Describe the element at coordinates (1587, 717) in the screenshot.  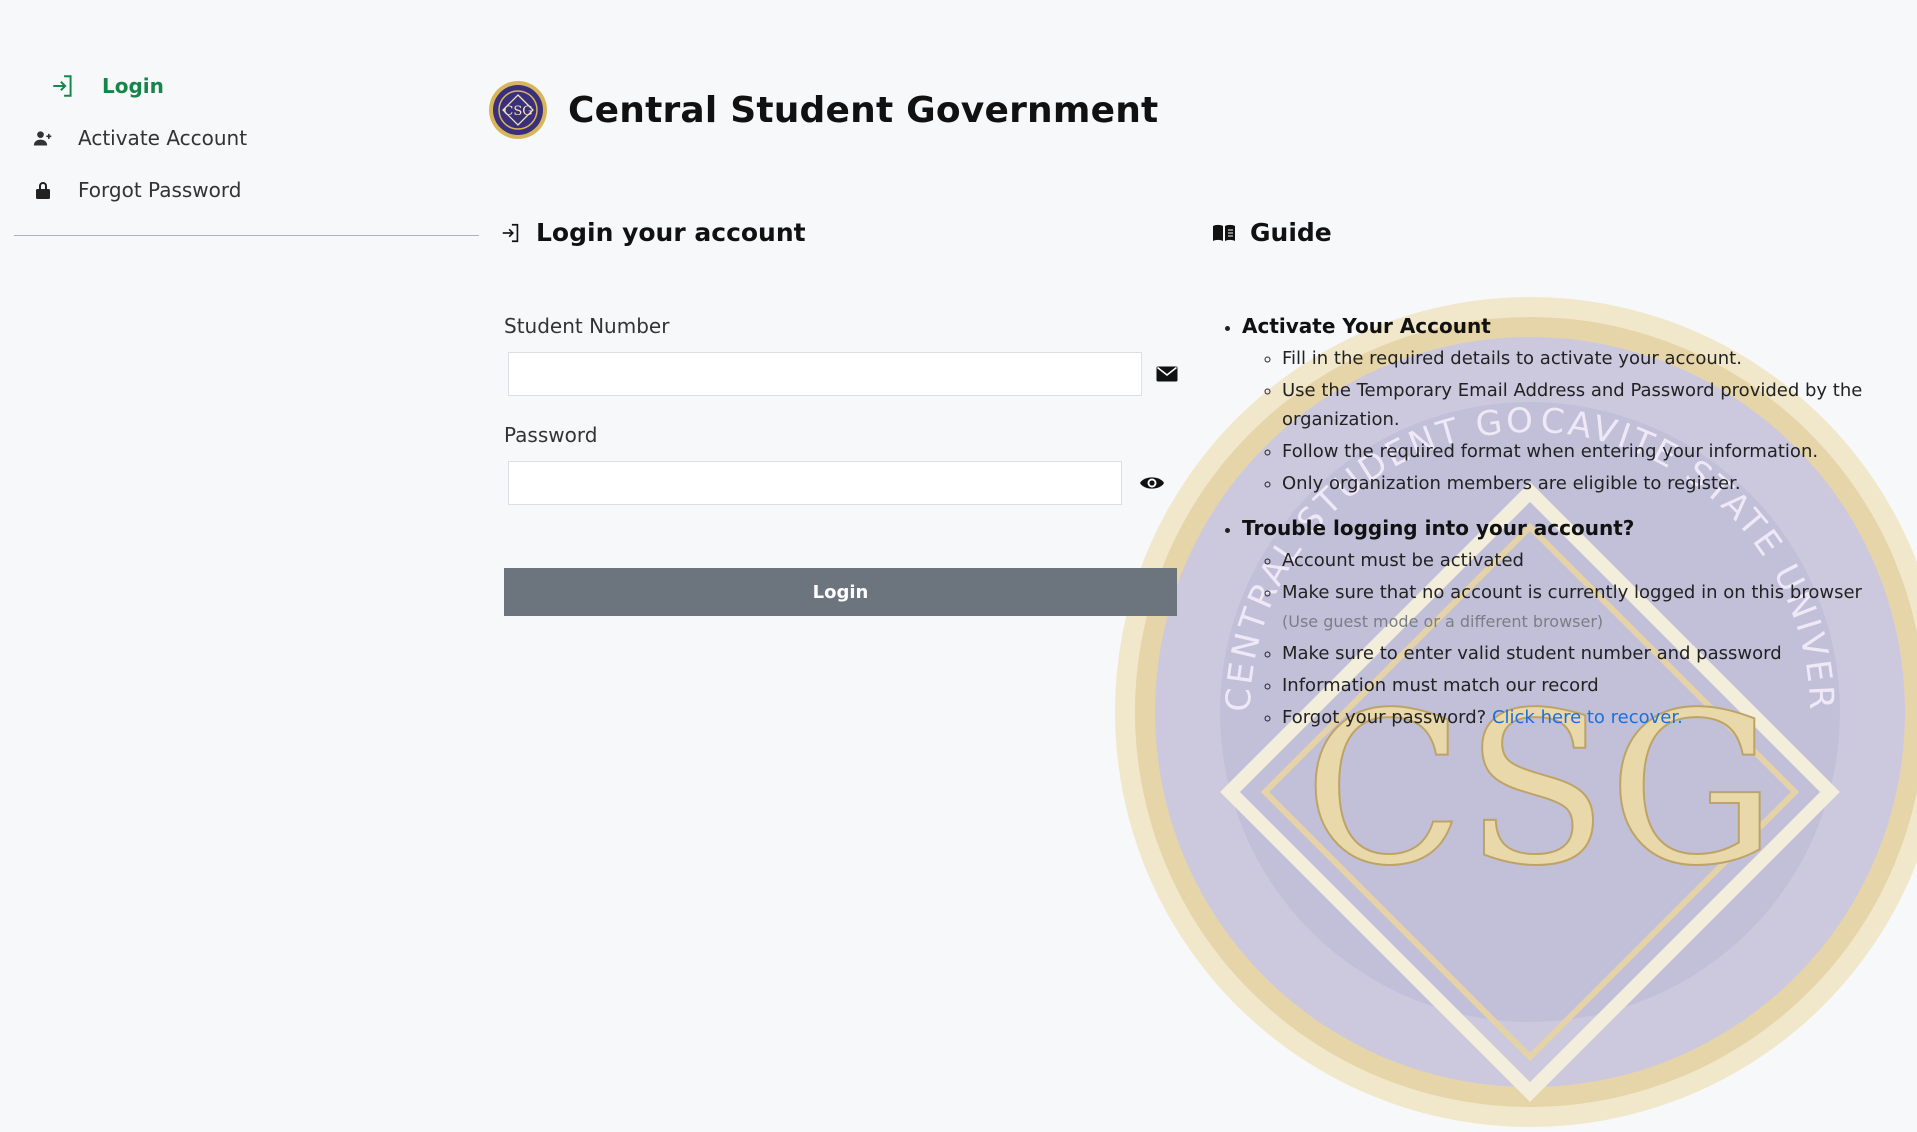
I see `recover-password-link: Click here to recover.` at that location.